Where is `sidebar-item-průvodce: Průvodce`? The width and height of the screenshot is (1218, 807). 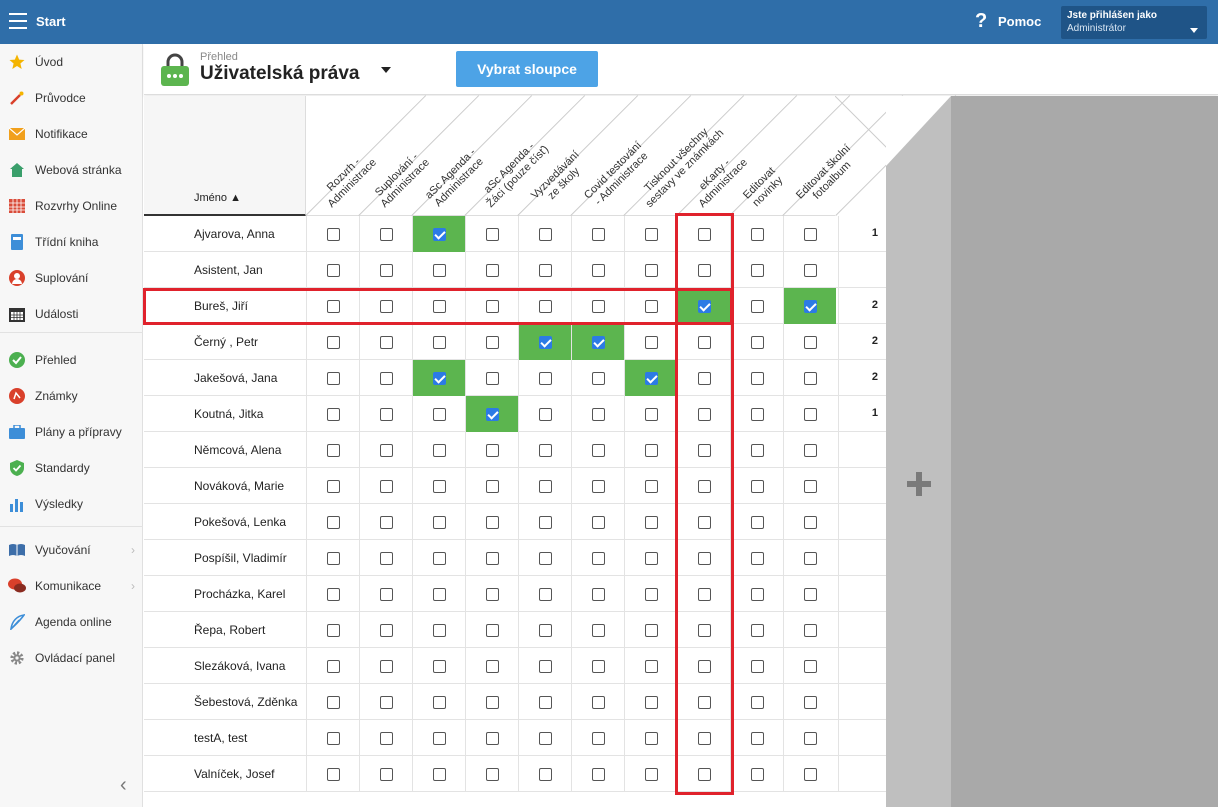 sidebar-item-průvodce: Průvodce is located at coordinates (71, 98).